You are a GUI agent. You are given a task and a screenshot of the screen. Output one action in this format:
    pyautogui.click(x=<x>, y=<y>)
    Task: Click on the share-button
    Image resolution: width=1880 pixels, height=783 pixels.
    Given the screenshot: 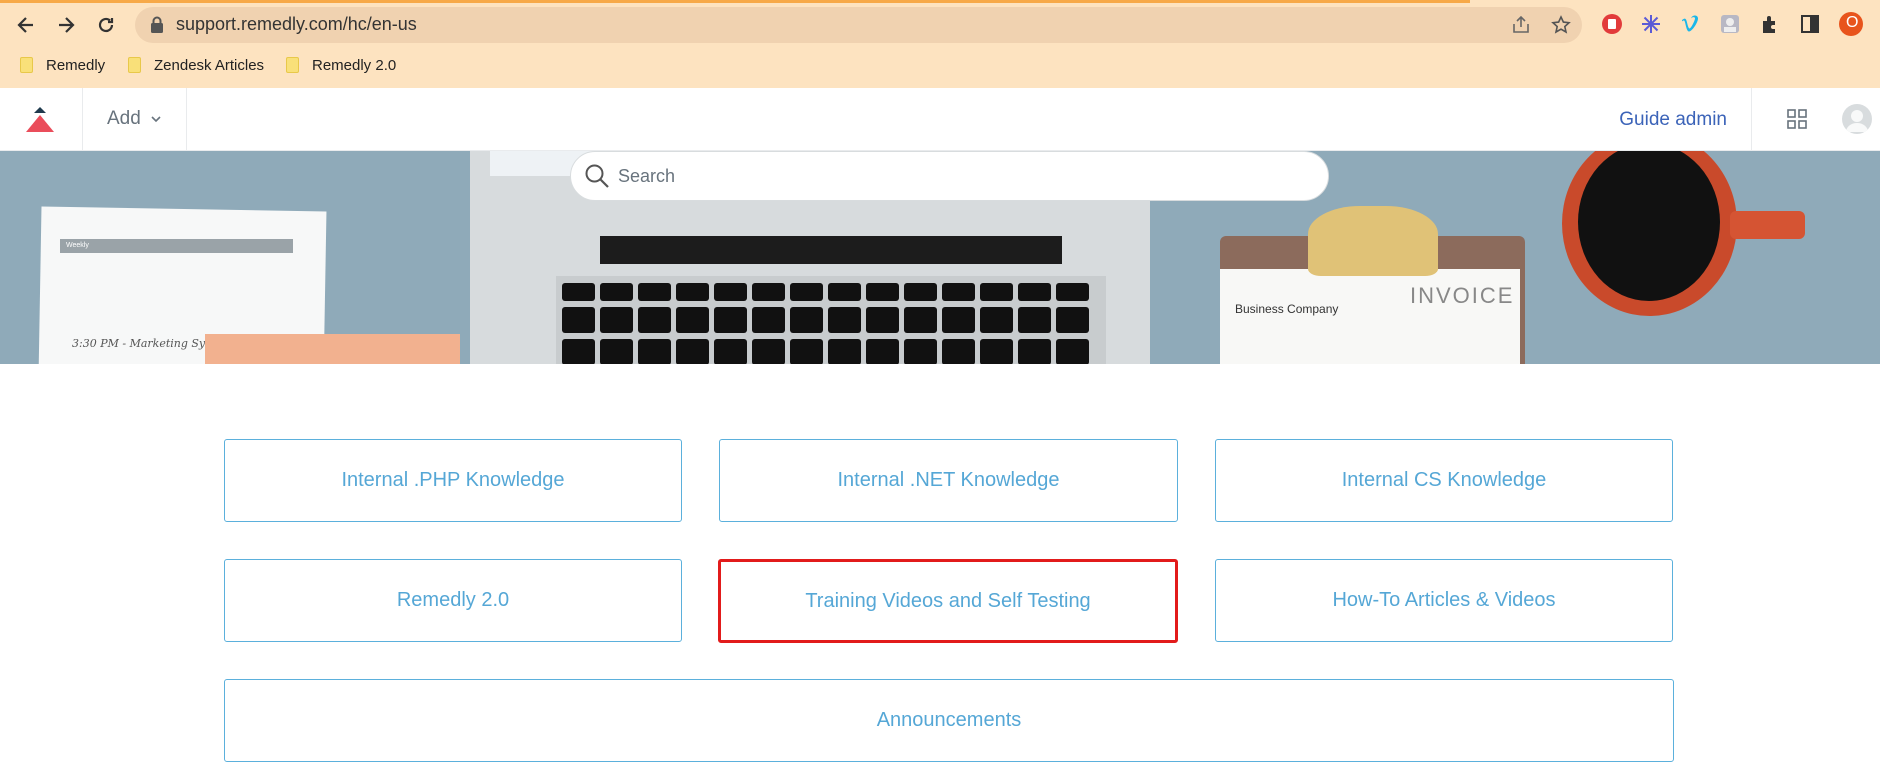 What is the action you would take?
    pyautogui.click(x=1521, y=25)
    